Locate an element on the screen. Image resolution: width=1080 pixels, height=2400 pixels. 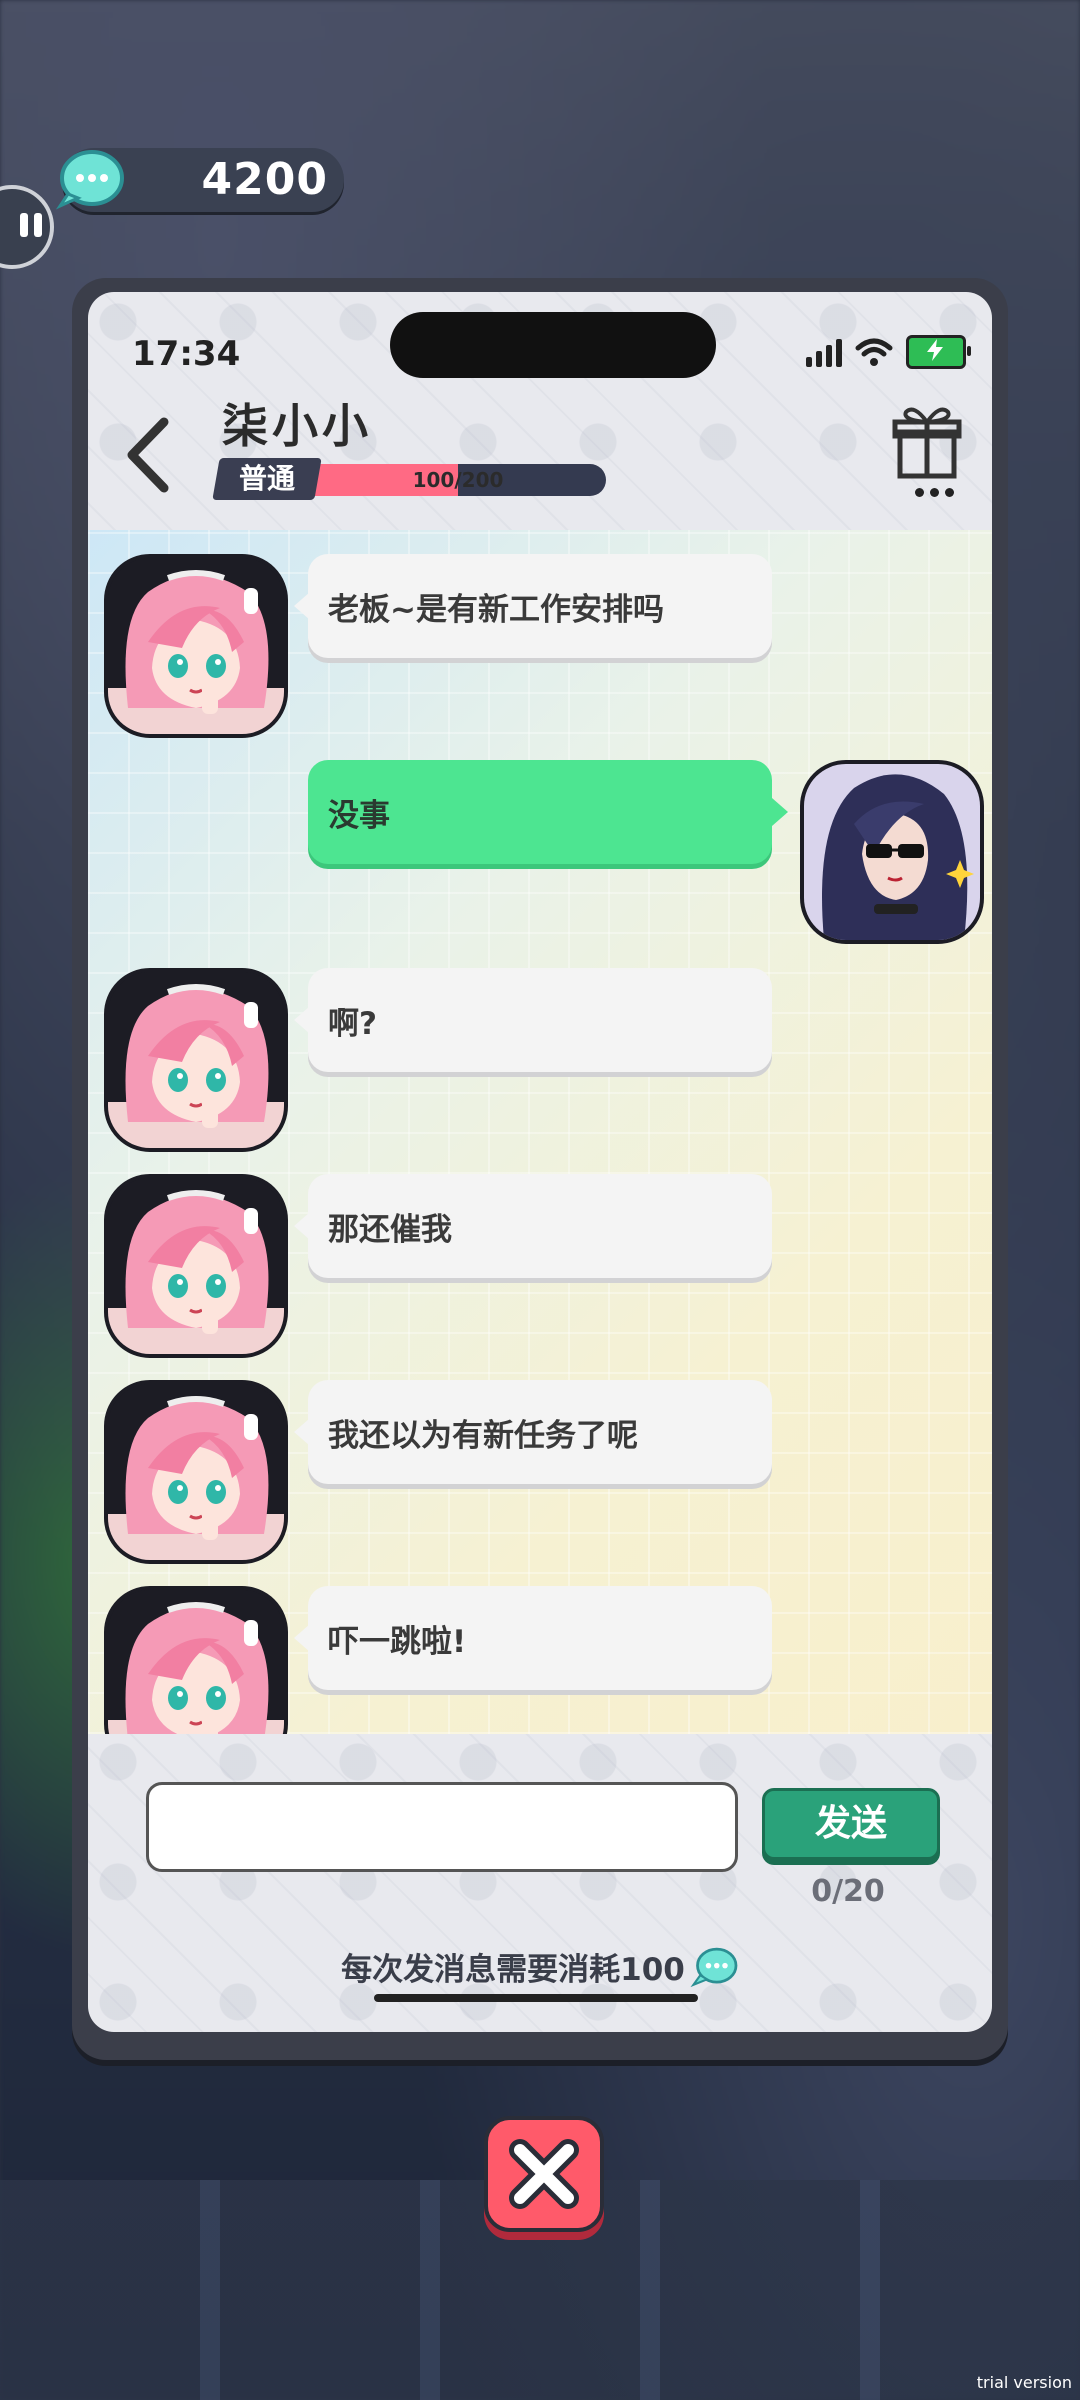
status-icons is located at coordinates (888, 352).